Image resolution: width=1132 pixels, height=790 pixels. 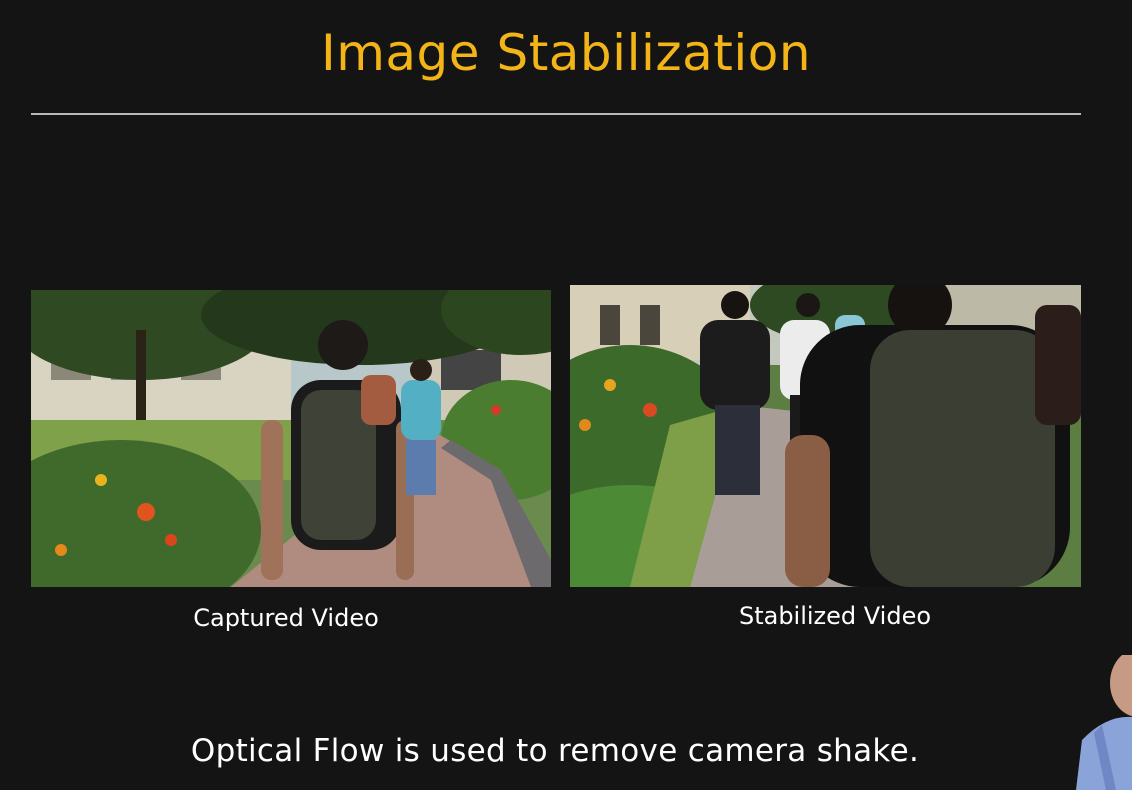 I want to click on presenter-thumbnail, so click(x=1104, y=722).